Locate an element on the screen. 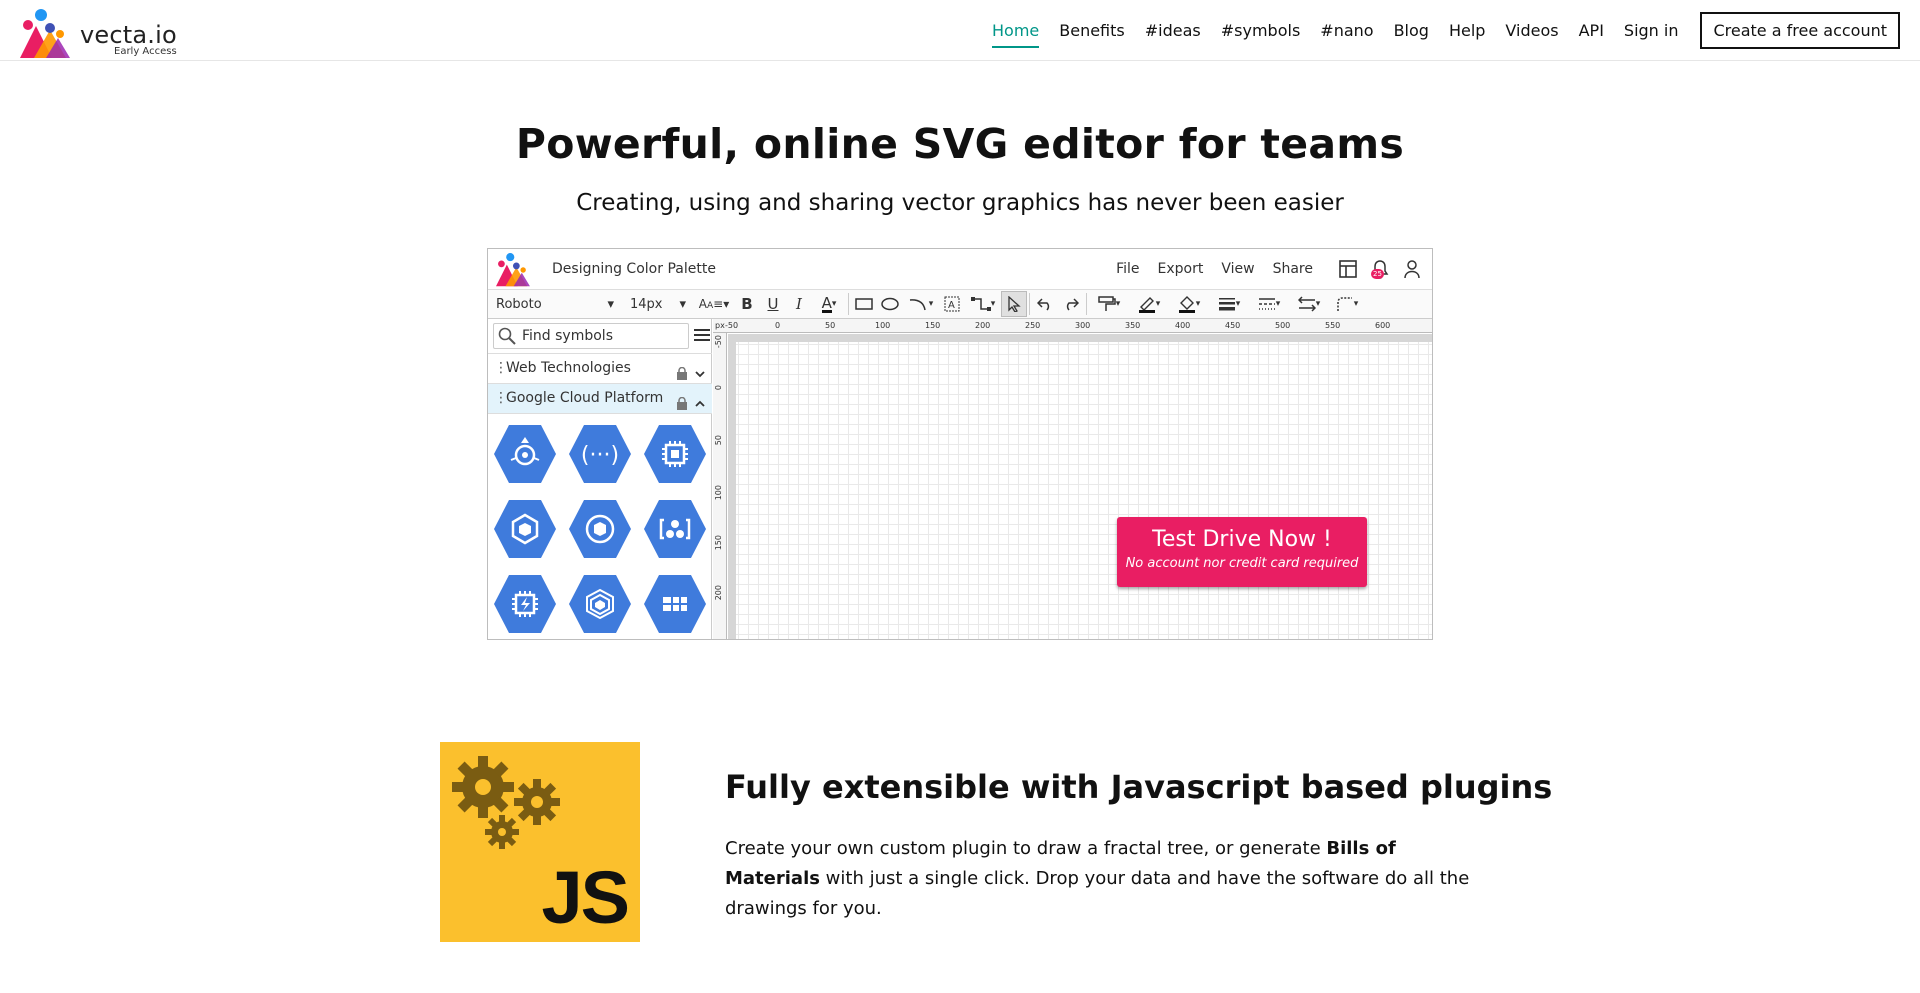 The image size is (1920, 993). javascript-plugins-image: JS is located at coordinates (540, 842).